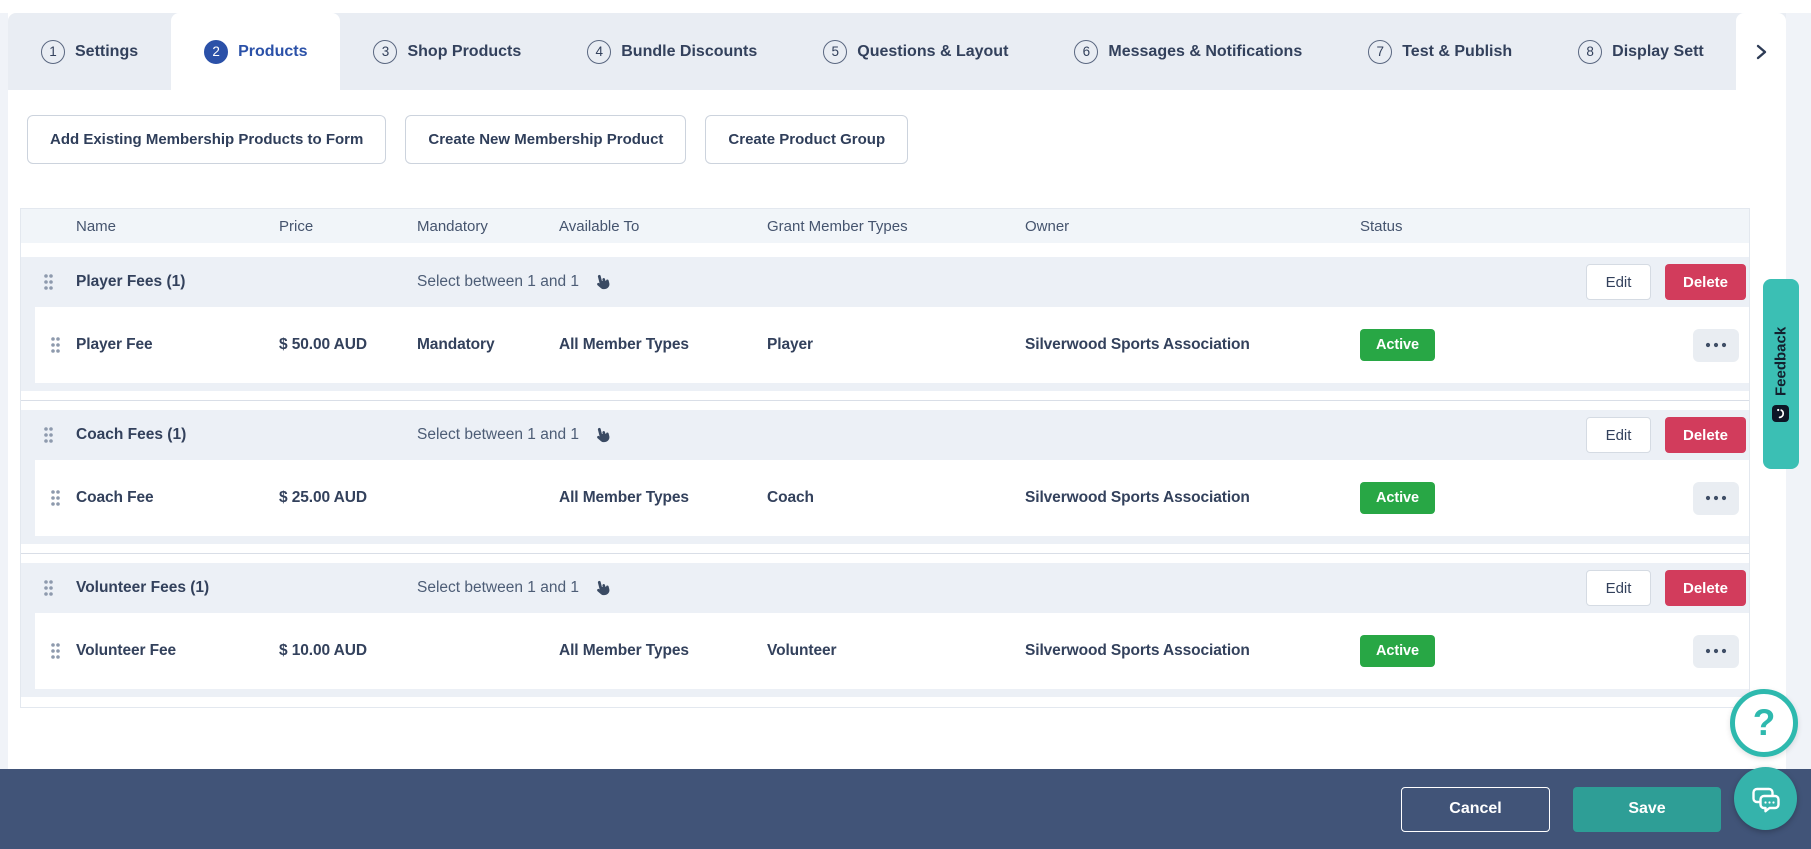 This screenshot has height=849, width=1811. Describe the element at coordinates (1381, 226) in the screenshot. I see `header-status: Status` at that location.